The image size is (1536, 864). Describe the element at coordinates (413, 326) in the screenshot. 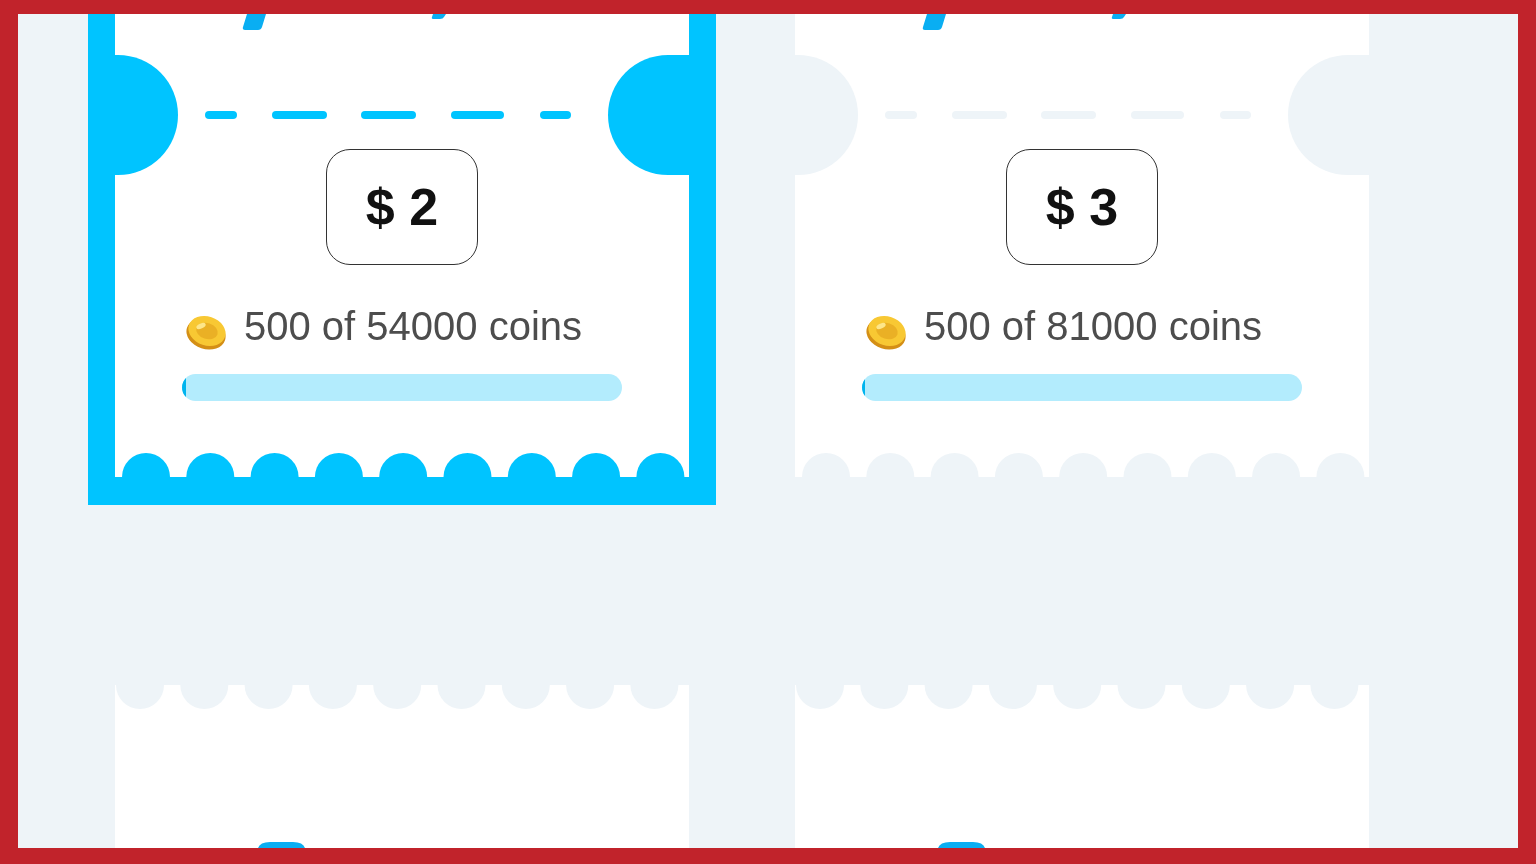

I see `coin-progress-text: 500 of 54000 coins` at that location.